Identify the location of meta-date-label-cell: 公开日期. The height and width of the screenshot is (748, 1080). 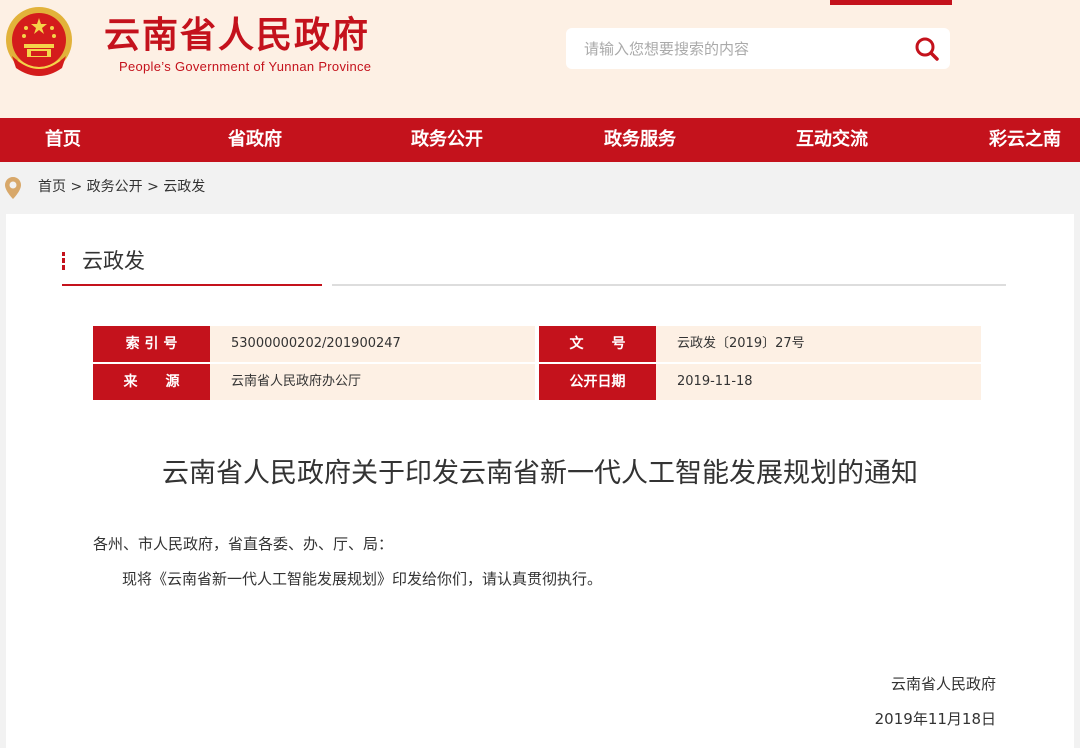
(600, 382).